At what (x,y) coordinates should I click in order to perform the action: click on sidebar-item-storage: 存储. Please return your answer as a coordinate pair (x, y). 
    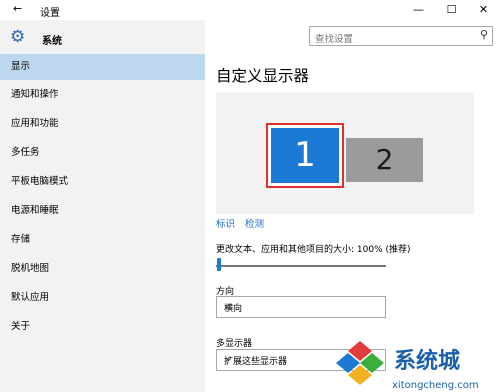
    Looking at the image, I should click on (102, 240).